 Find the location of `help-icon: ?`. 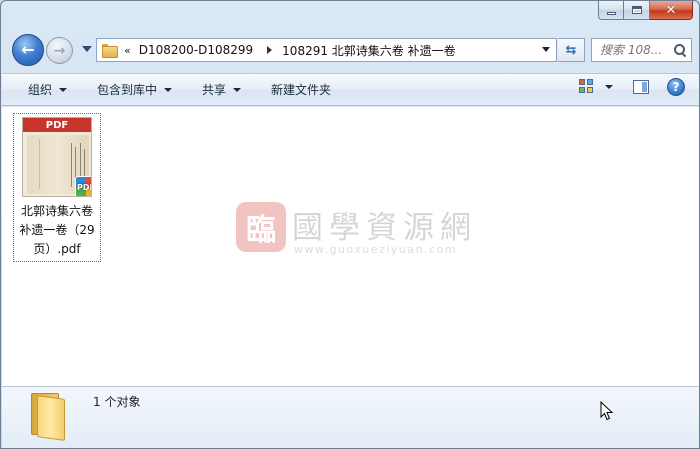

help-icon: ? is located at coordinates (676, 87).